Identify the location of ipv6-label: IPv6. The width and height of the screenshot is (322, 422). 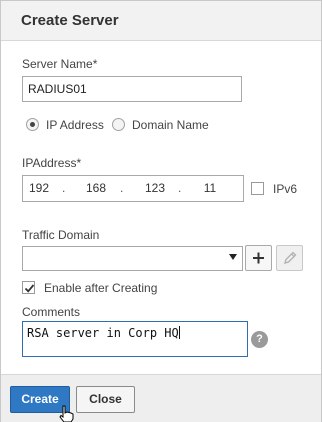
(285, 189).